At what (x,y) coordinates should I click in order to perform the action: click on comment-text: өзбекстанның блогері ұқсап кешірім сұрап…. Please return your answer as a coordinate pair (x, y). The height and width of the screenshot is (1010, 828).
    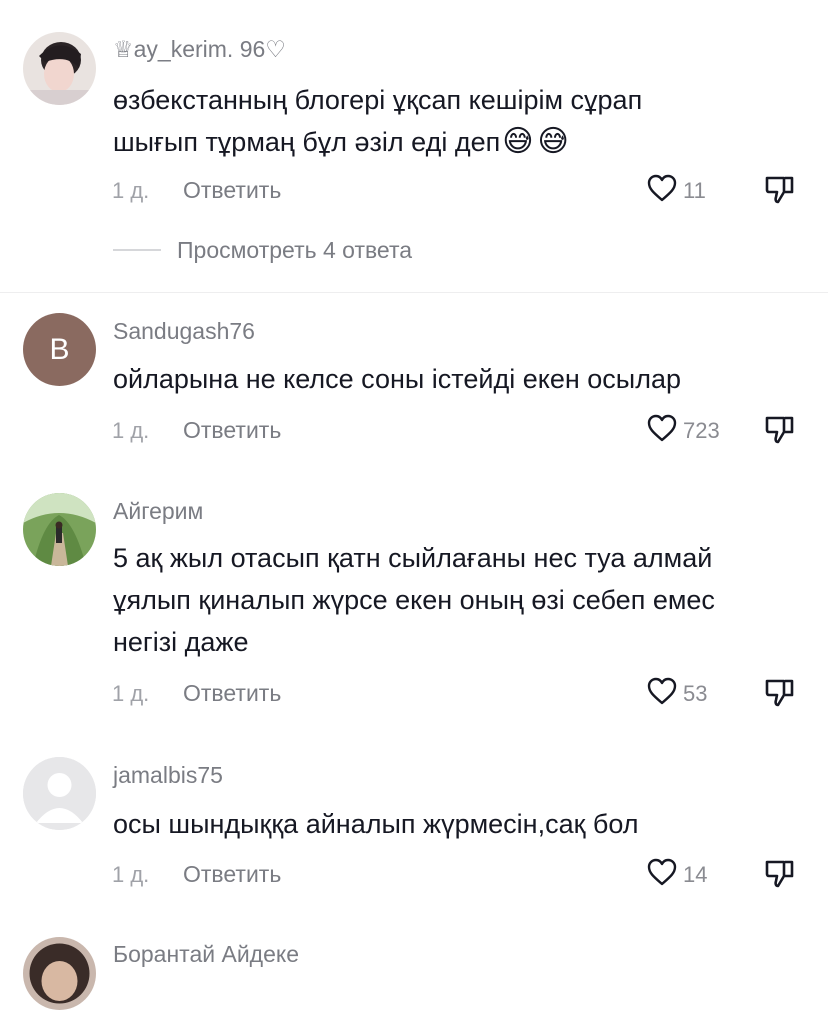
    Looking at the image, I should click on (393, 121).